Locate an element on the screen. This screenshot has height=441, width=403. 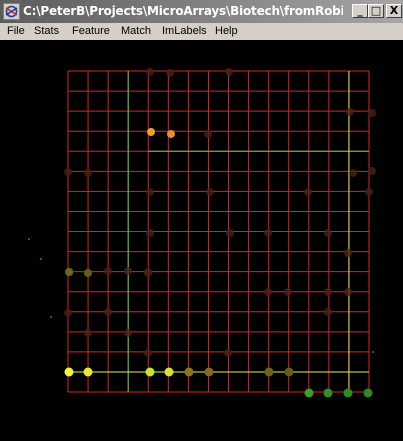
menu-help: Help is located at coordinates (226, 31).